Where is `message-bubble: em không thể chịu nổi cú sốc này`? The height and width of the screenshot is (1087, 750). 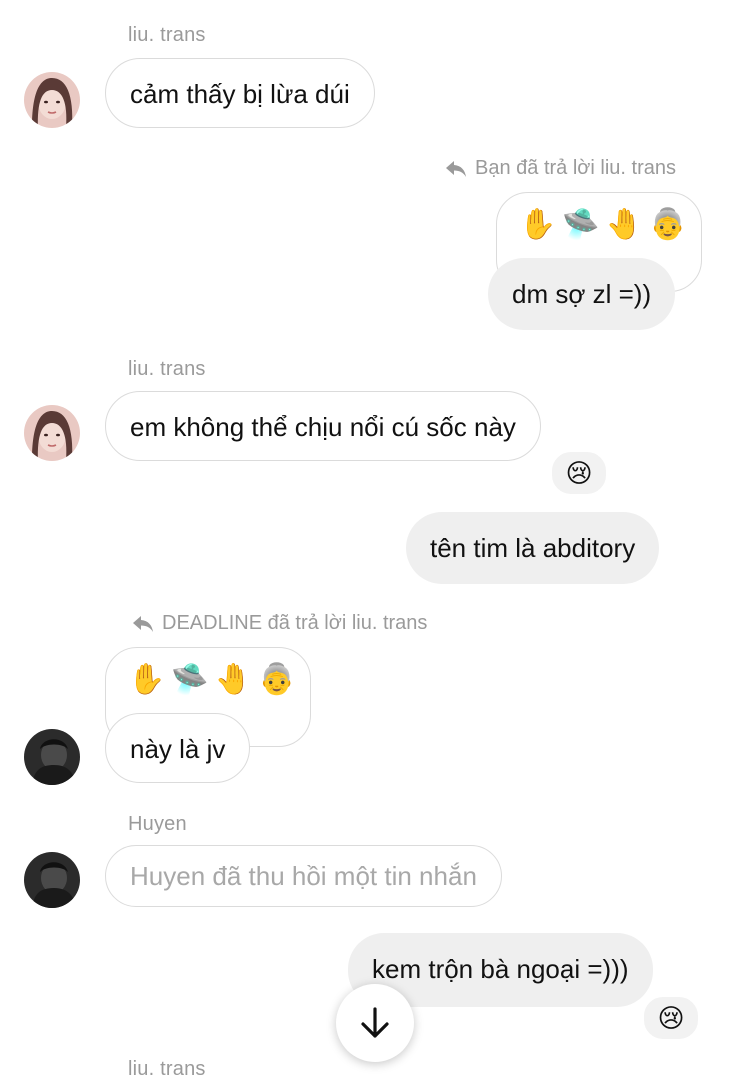 message-bubble: em không thể chịu nổi cú sốc này is located at coordinates (323, 426).